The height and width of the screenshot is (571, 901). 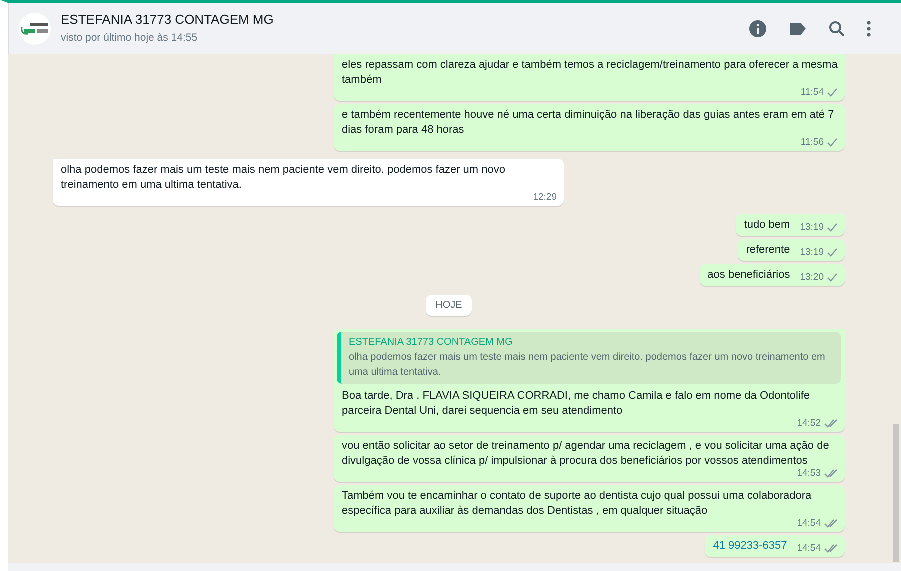 What do you see at coordinates (750, 546) in the screenshot?
I see `phone-link: 41 99233-6357` at bounding box center [750, 546].